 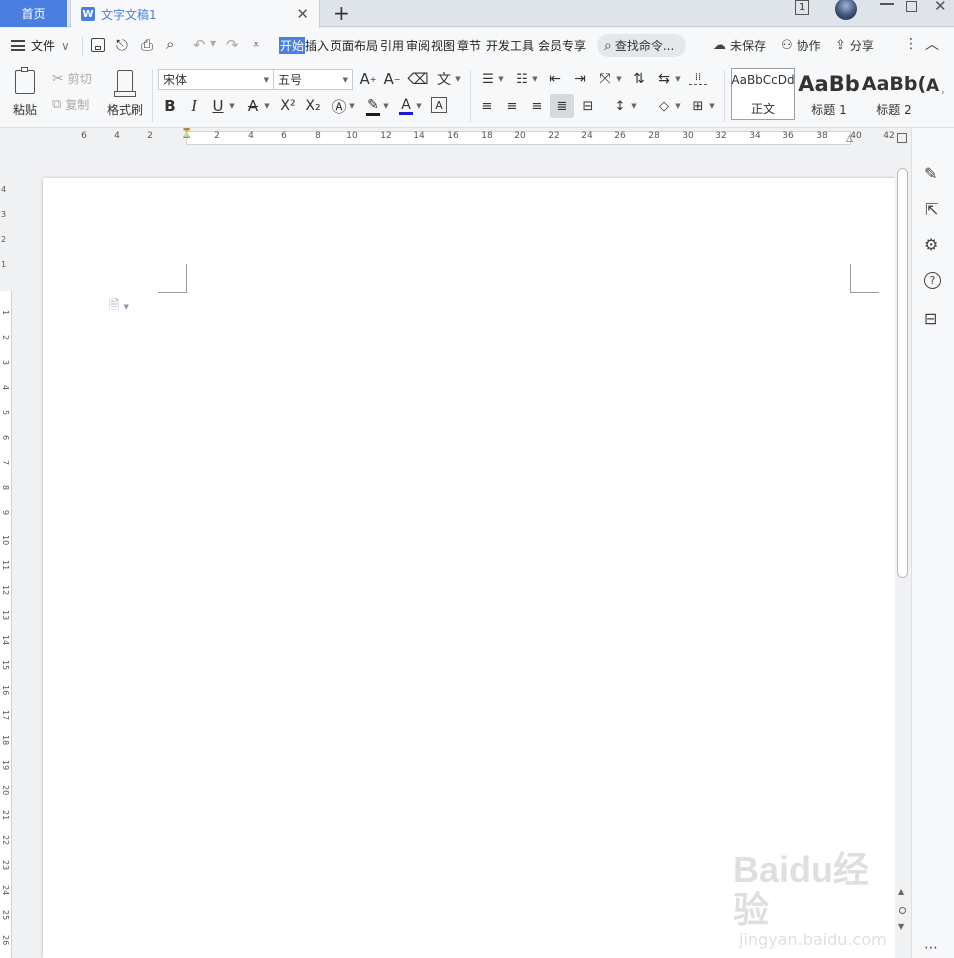 What do you see at coordinates (931, 209) in the screenshot?
I see `cursor-select-icon: ⇱` at bounding box center [931, 209].